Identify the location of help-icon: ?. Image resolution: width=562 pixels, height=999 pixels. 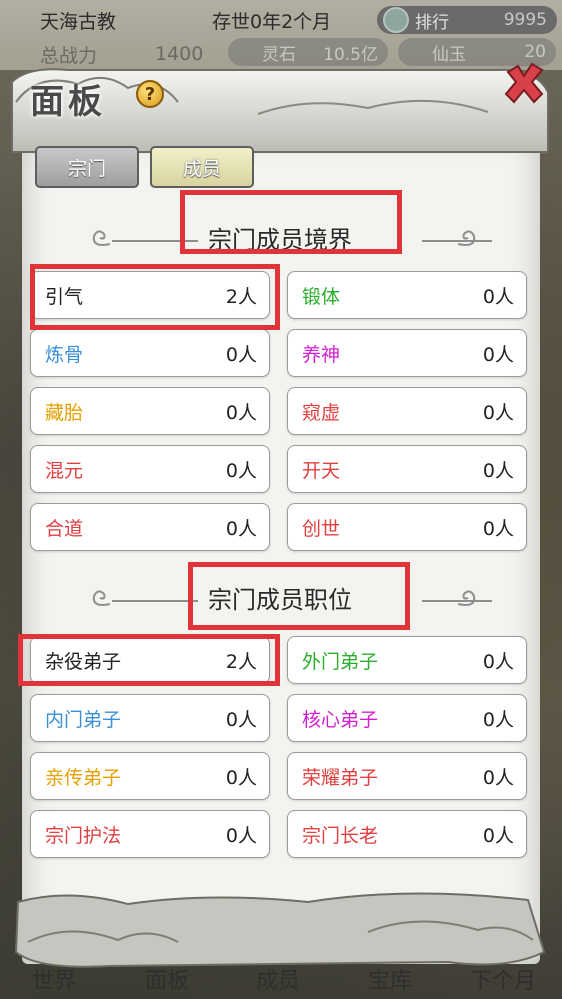
(150, 94).